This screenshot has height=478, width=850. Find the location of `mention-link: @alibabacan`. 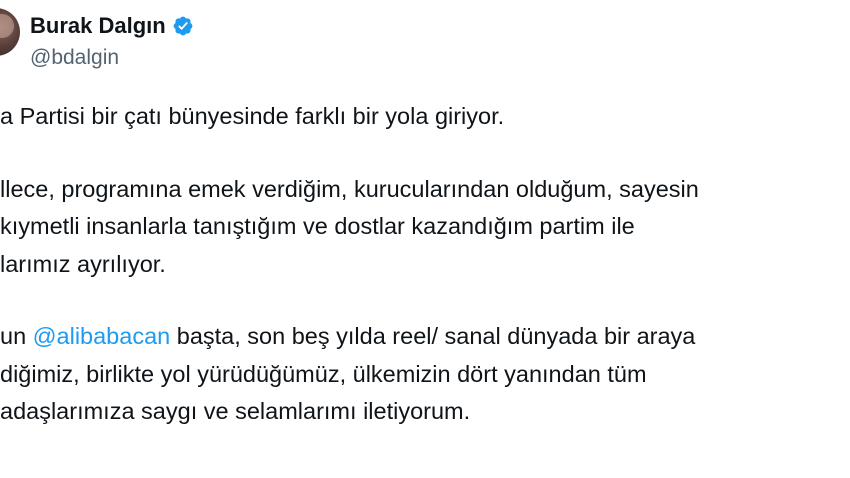

mention-link: @alibabacan is located at coordinates (102, 336).